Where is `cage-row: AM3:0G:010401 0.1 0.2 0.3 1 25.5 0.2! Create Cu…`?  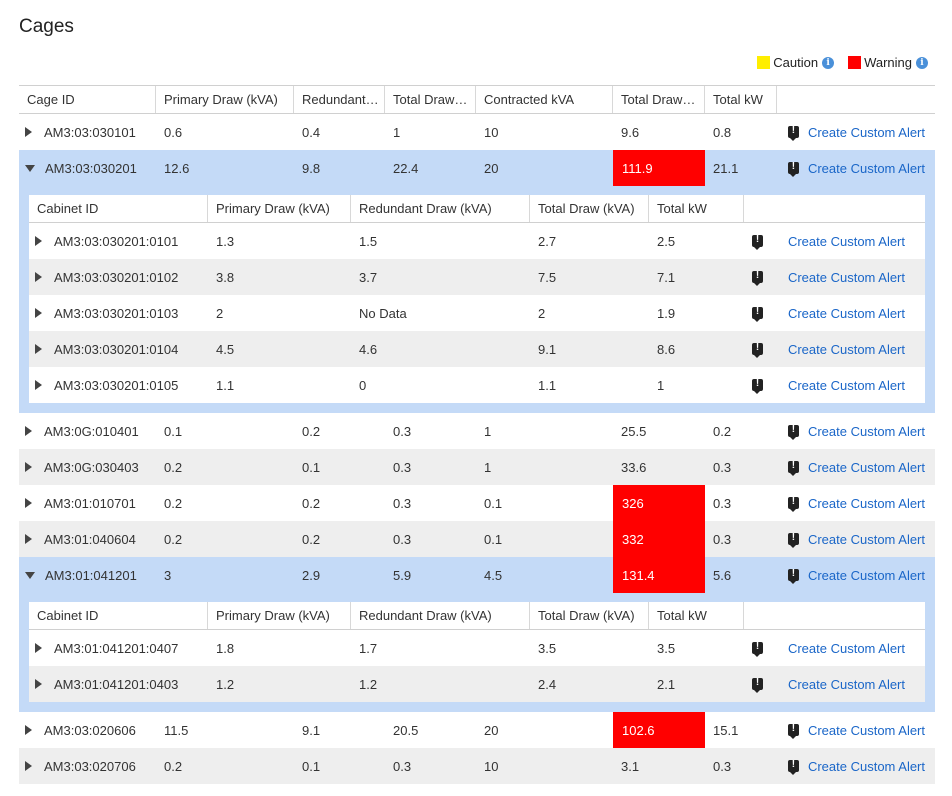
cage-row: AM3:0G:010401 0.1 0.2 0.3 1 25.5 0.2! Create Cu… is located at coordinates (477, 431).